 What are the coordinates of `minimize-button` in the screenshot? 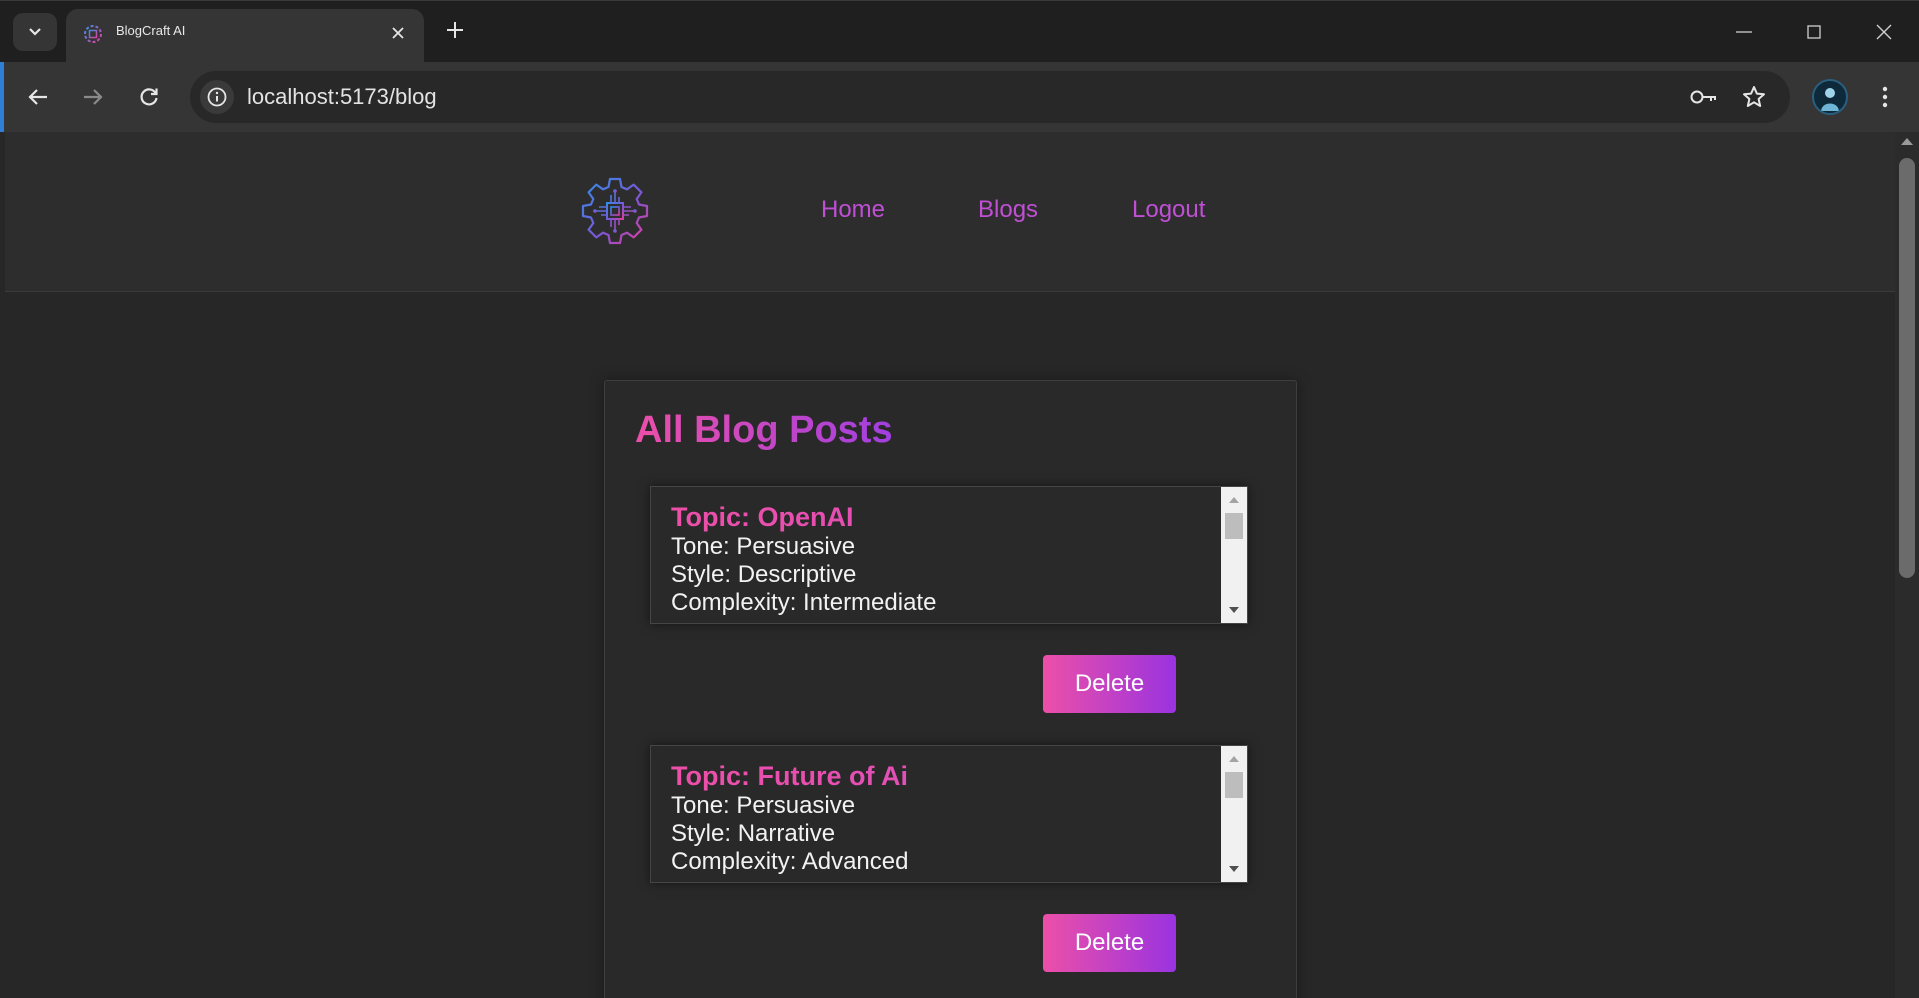 It's located at (1744, 32).